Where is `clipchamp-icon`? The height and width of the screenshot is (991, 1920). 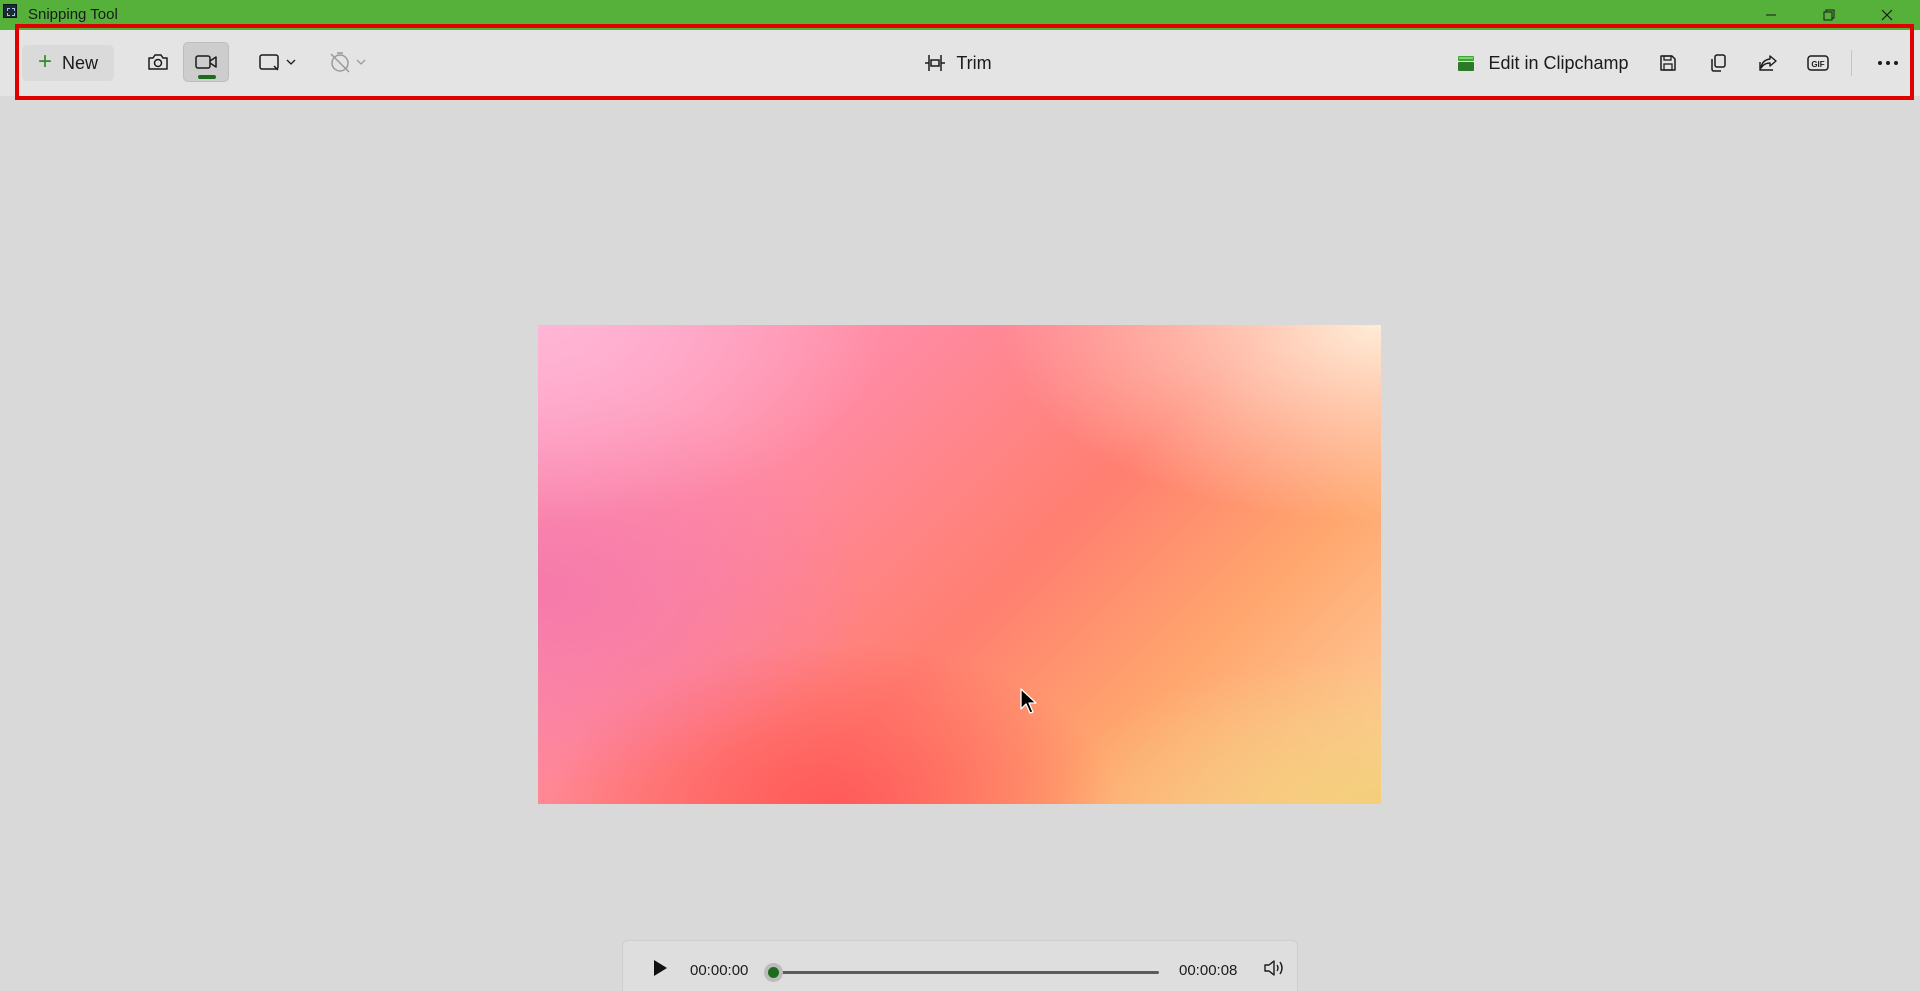 clipchamp-icon is located at coordinates (1466, 63).